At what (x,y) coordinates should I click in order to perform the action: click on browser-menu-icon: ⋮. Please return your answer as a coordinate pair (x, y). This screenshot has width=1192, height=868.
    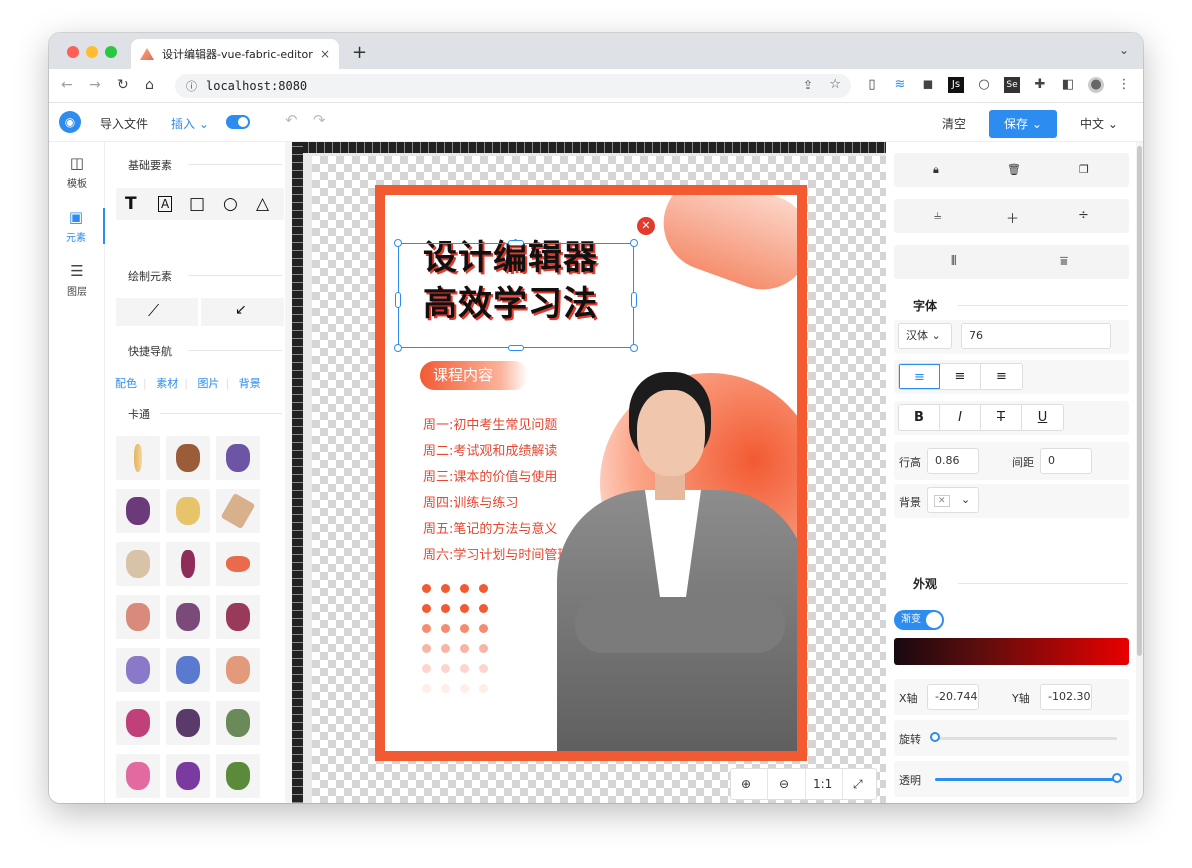
    Looking at the image, I should click on (1124, 85).